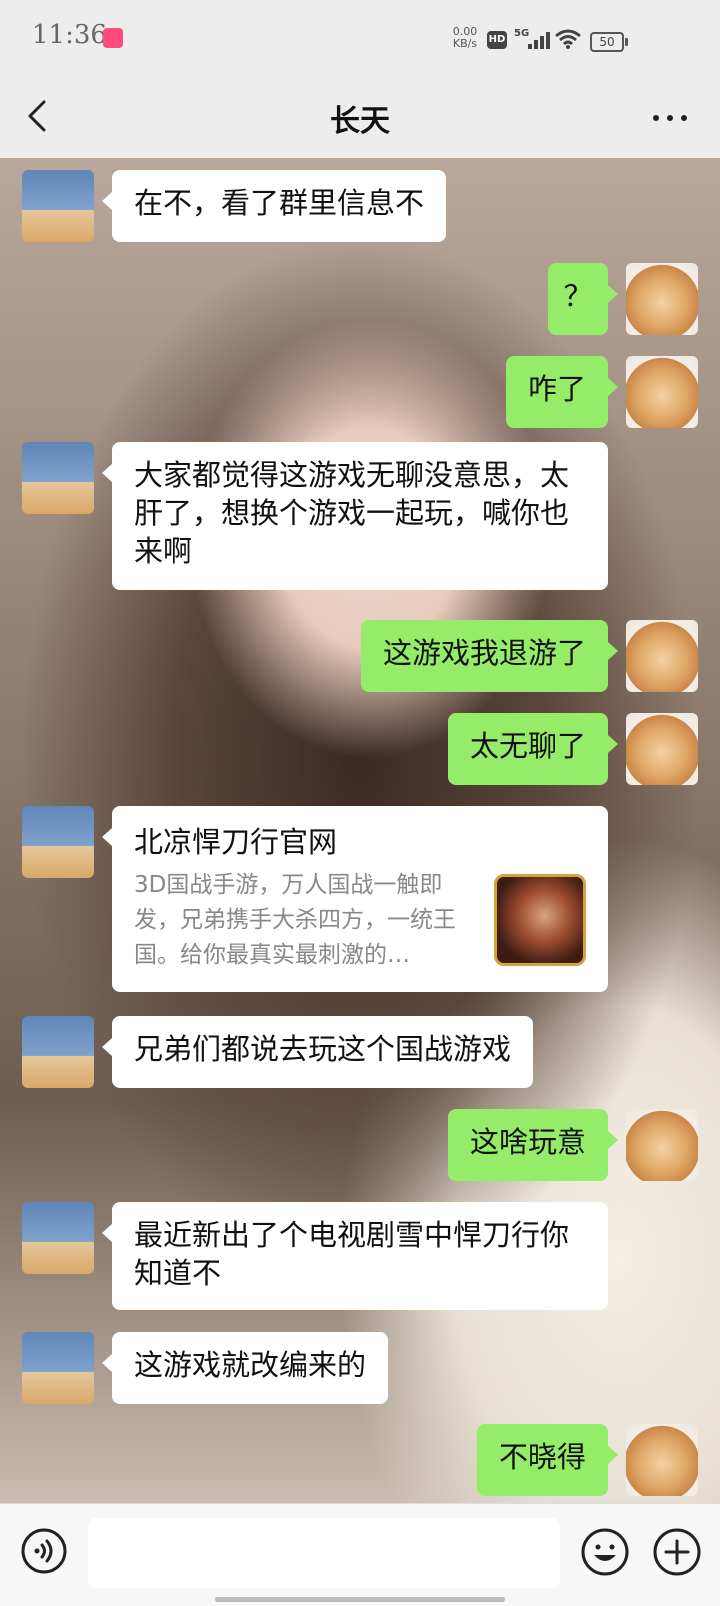  Describe the element at coordinates (670, 118) in the screenshot. I see `more-dots-icon` at that location.